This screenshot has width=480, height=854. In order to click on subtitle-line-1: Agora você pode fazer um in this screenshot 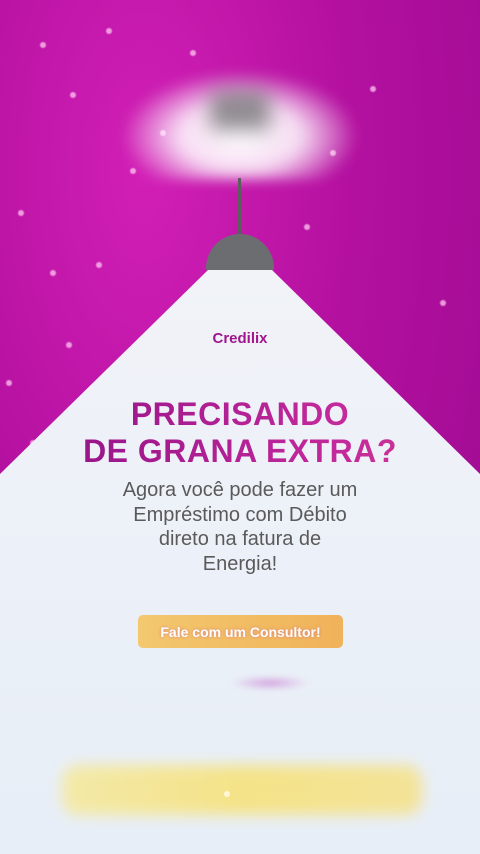, I will do `click(240, 490)`.